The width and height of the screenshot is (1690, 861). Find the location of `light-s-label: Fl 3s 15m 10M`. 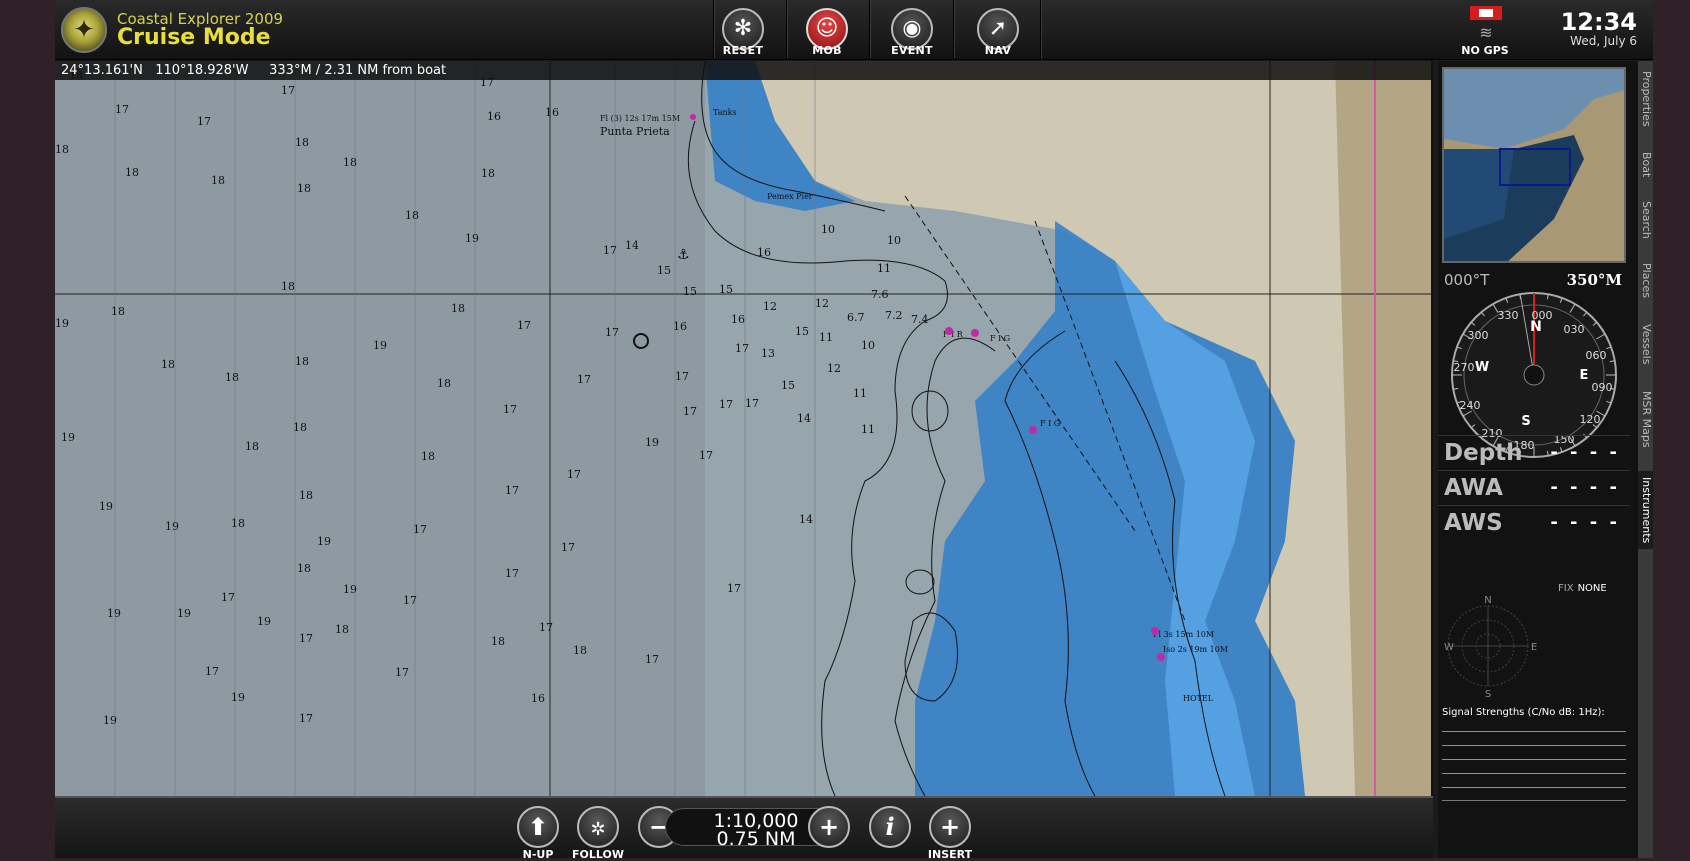

light-s-label: Fl 3s 15m 10M is located at coordinates (1183, 634).